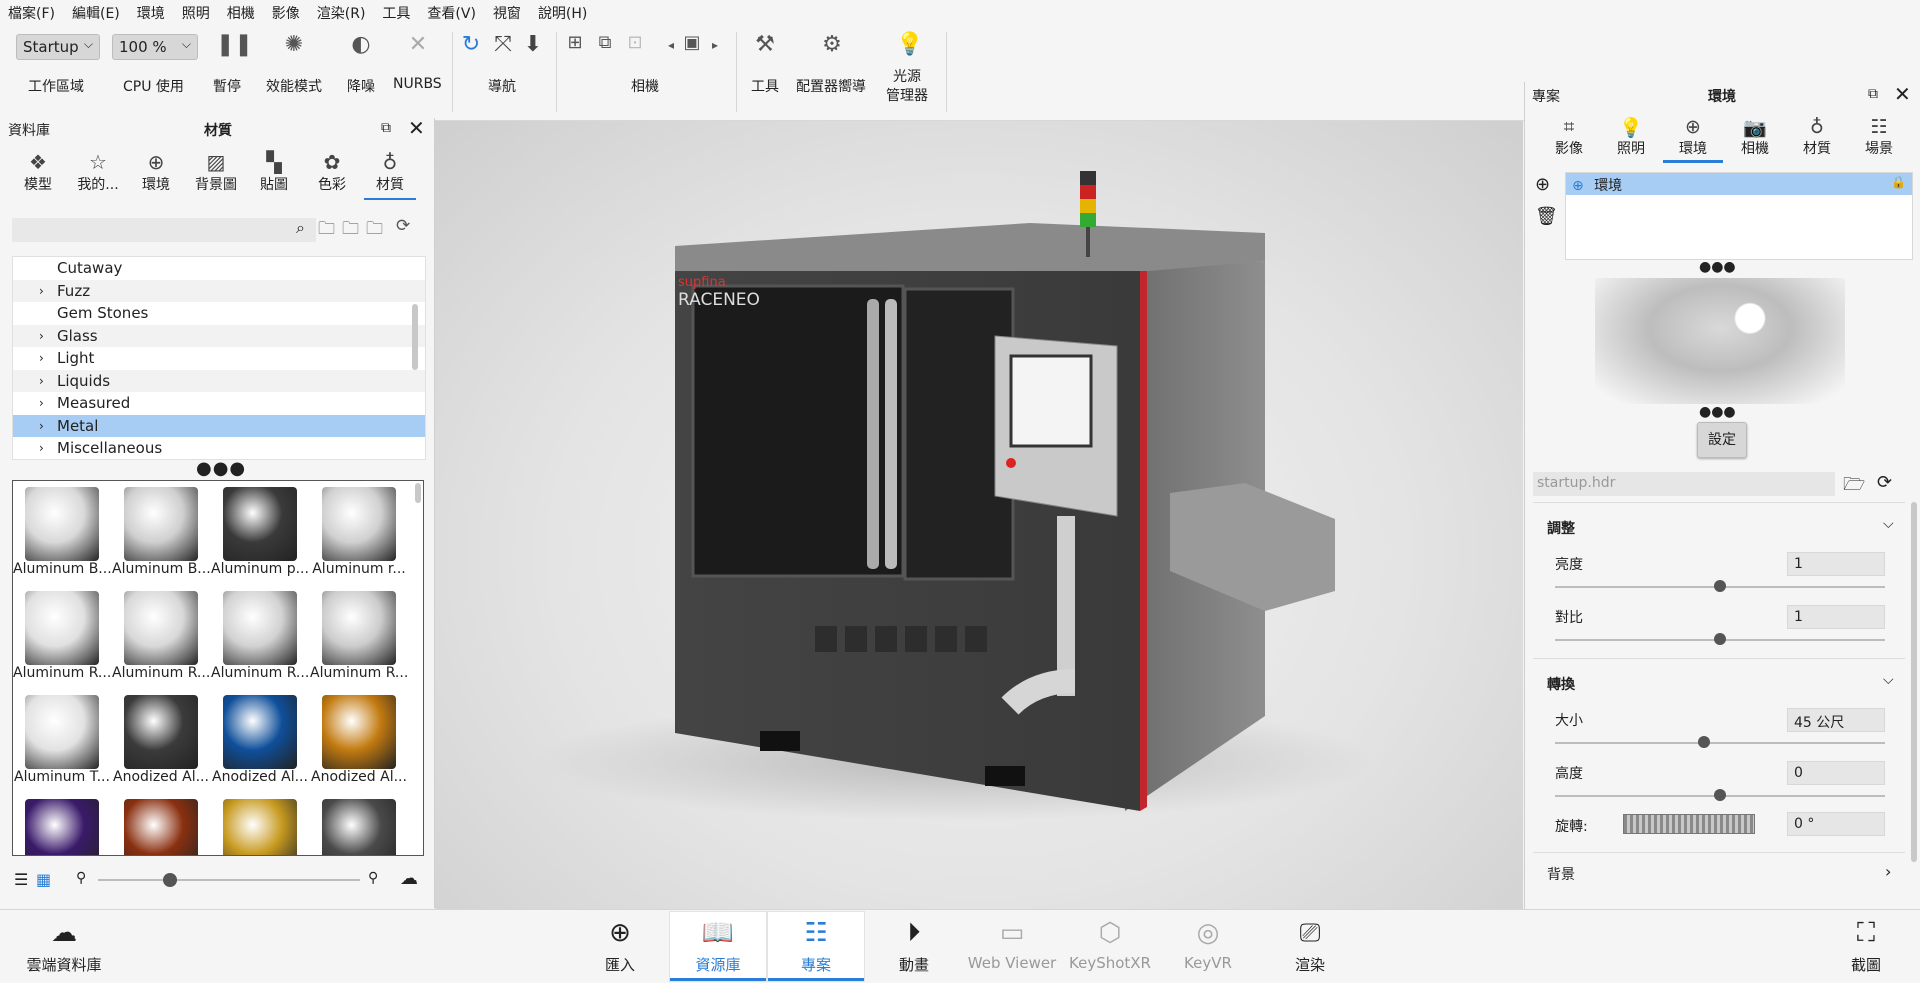 The image size is (1920, 983). Describe the element at coordinates (605, 42) in the screenshot. I see `camera-copy-icon: ⧉` at that location.